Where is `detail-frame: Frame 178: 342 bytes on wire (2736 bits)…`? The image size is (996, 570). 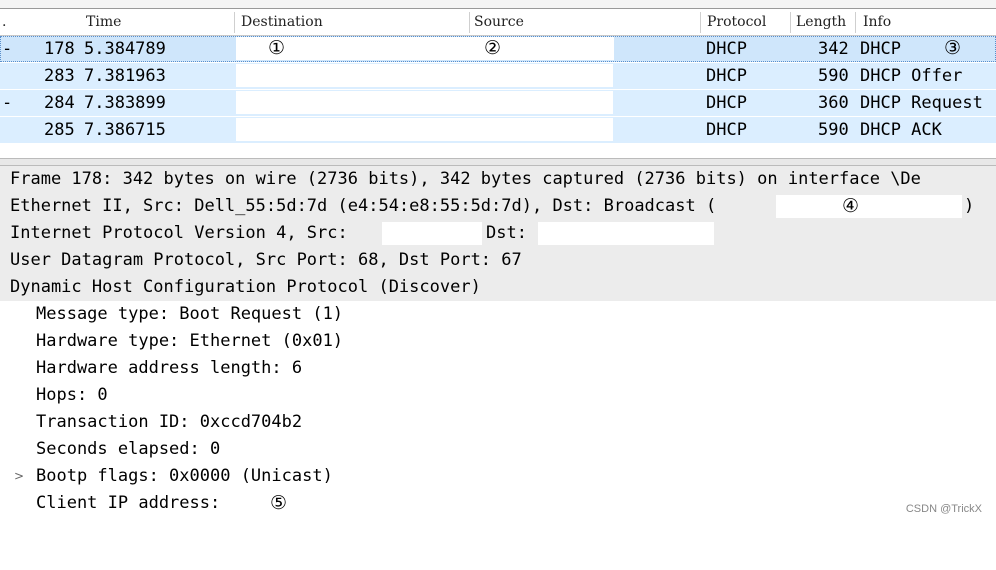 detail-frame: Frame 178: 342 bytes on wire (2736 bits)… is located at coordinates (498, 179).